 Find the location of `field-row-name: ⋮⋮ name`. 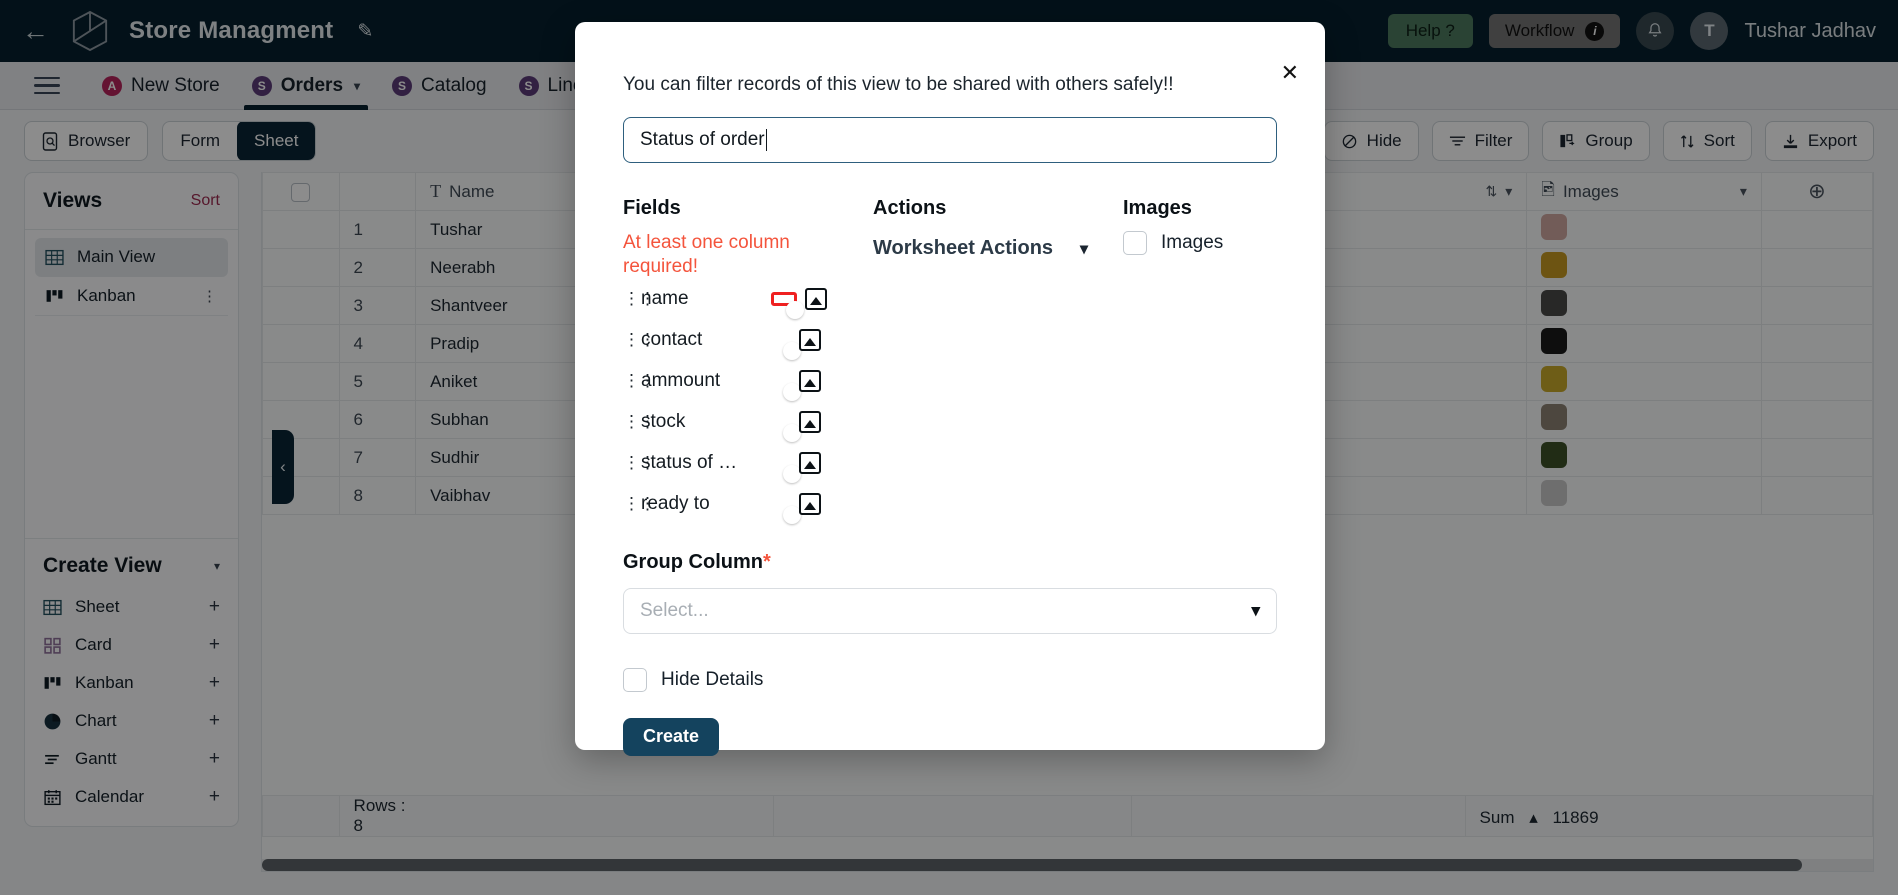

field-row-name: ⋮⋮ name is located at coordinates (748, 299).